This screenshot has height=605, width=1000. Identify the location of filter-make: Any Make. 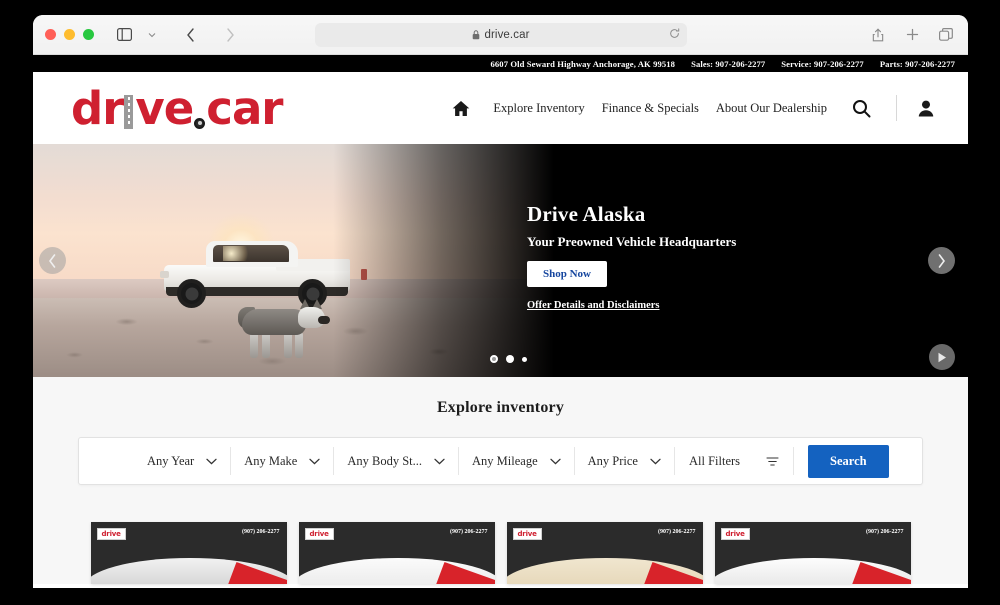
(283, 461).